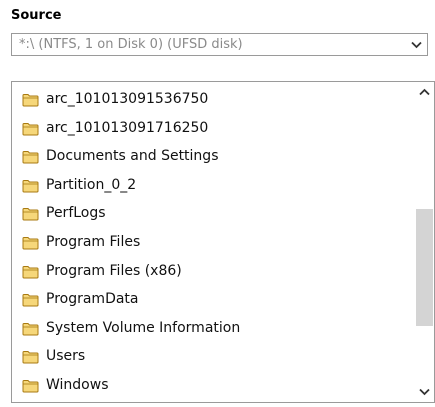  I want to click on chevron-up-icon, so click(424, 92).